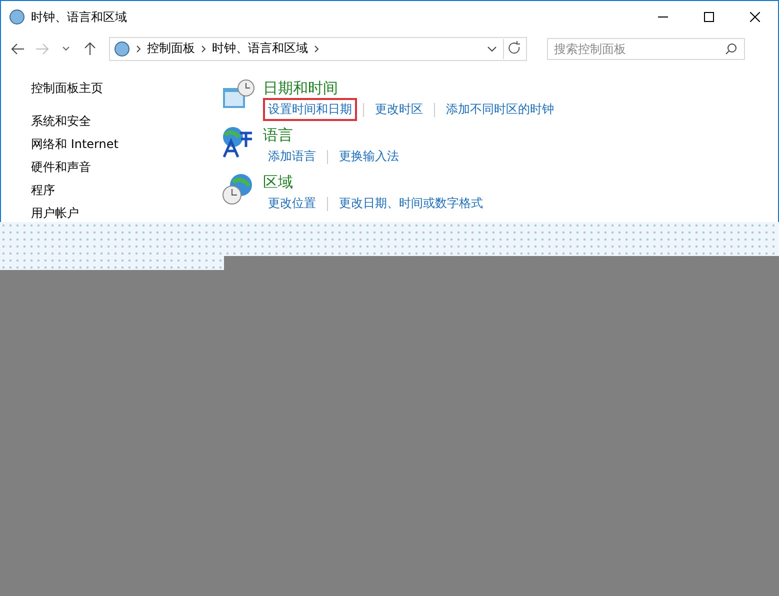 The image size is (779, 596). Describe the element at coordinates (126, 167) in the screenshot. I see `sidebar-link: 硬件和声音` at that location.